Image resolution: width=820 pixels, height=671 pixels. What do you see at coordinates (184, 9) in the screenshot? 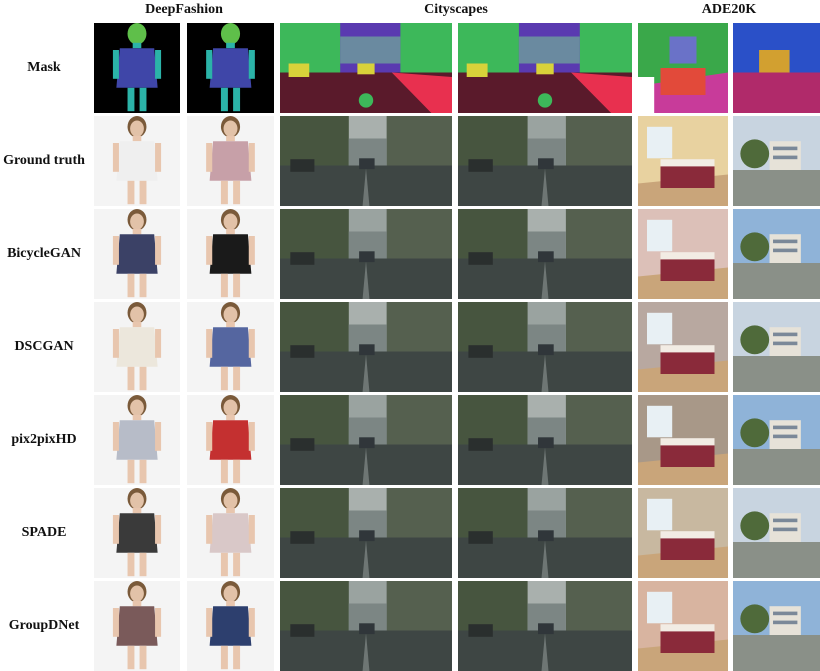
I see `column-header-deepfashion: DeepFashion` at bounding box center [184, 9].